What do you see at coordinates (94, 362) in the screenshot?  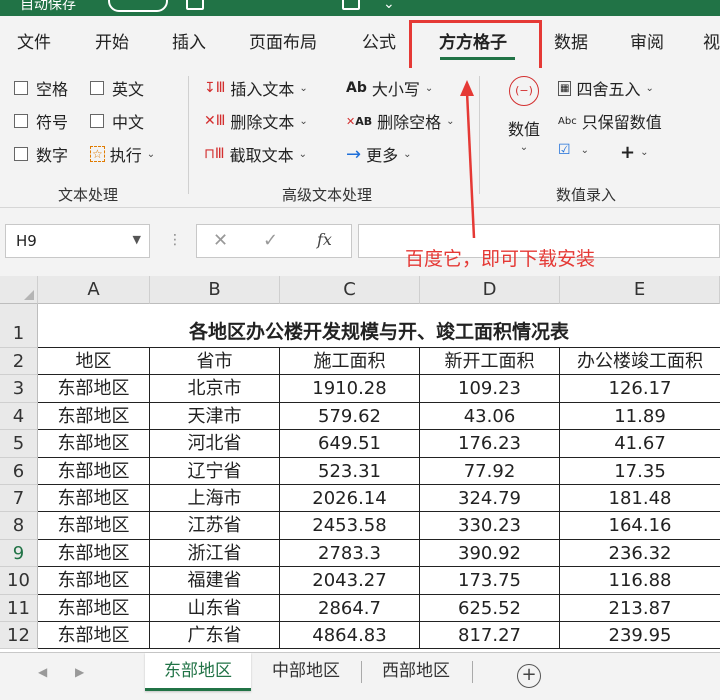 I see `header-cell: 地区` at bounding box center [94, 362].